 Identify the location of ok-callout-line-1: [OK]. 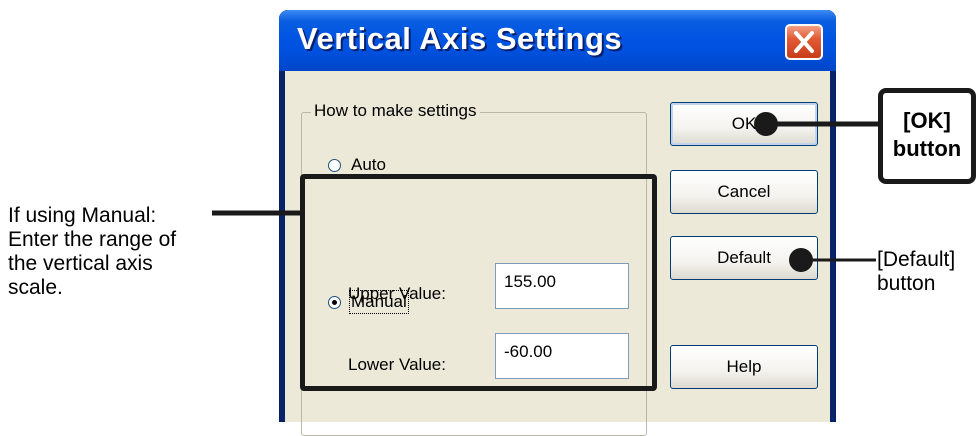
(927, 120).